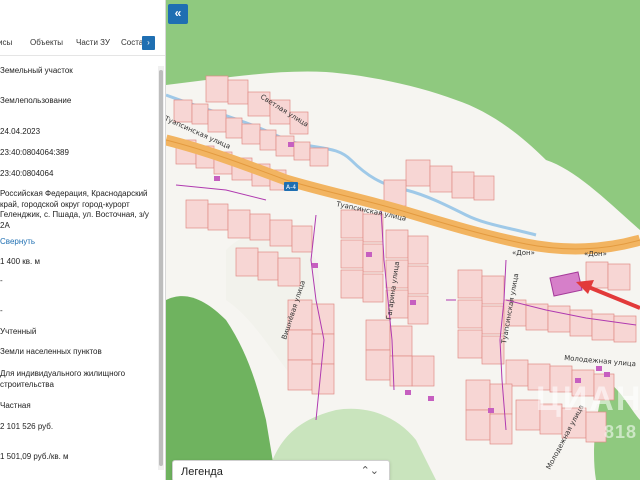  Describe the element at coordinates (370, 470) in the screenshot. I see `legend-toggle-icon: ⌃⌄` at that location.